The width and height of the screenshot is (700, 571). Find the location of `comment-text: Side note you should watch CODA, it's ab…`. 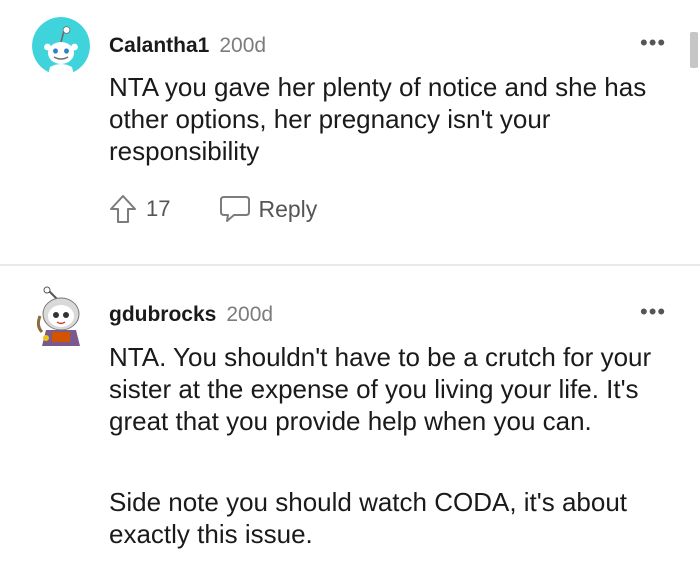

comment-text: Side note you should watch CODA, it's ab… is located at coordinates (368, 518).